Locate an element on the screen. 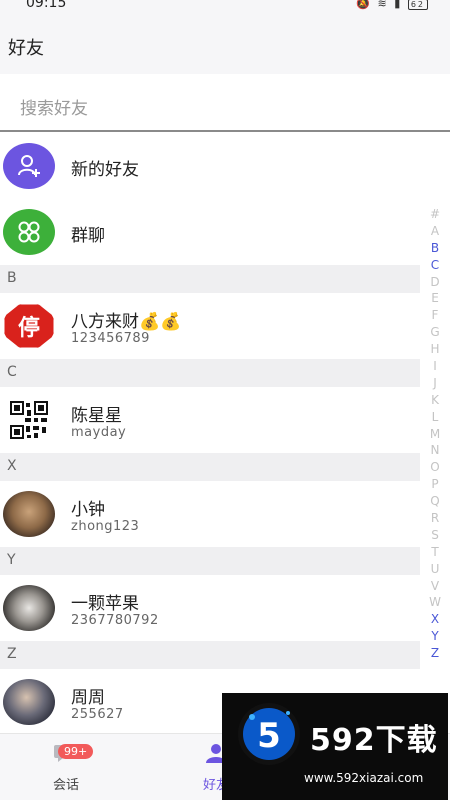  index-letter: E is located at coordinates (435, 298).